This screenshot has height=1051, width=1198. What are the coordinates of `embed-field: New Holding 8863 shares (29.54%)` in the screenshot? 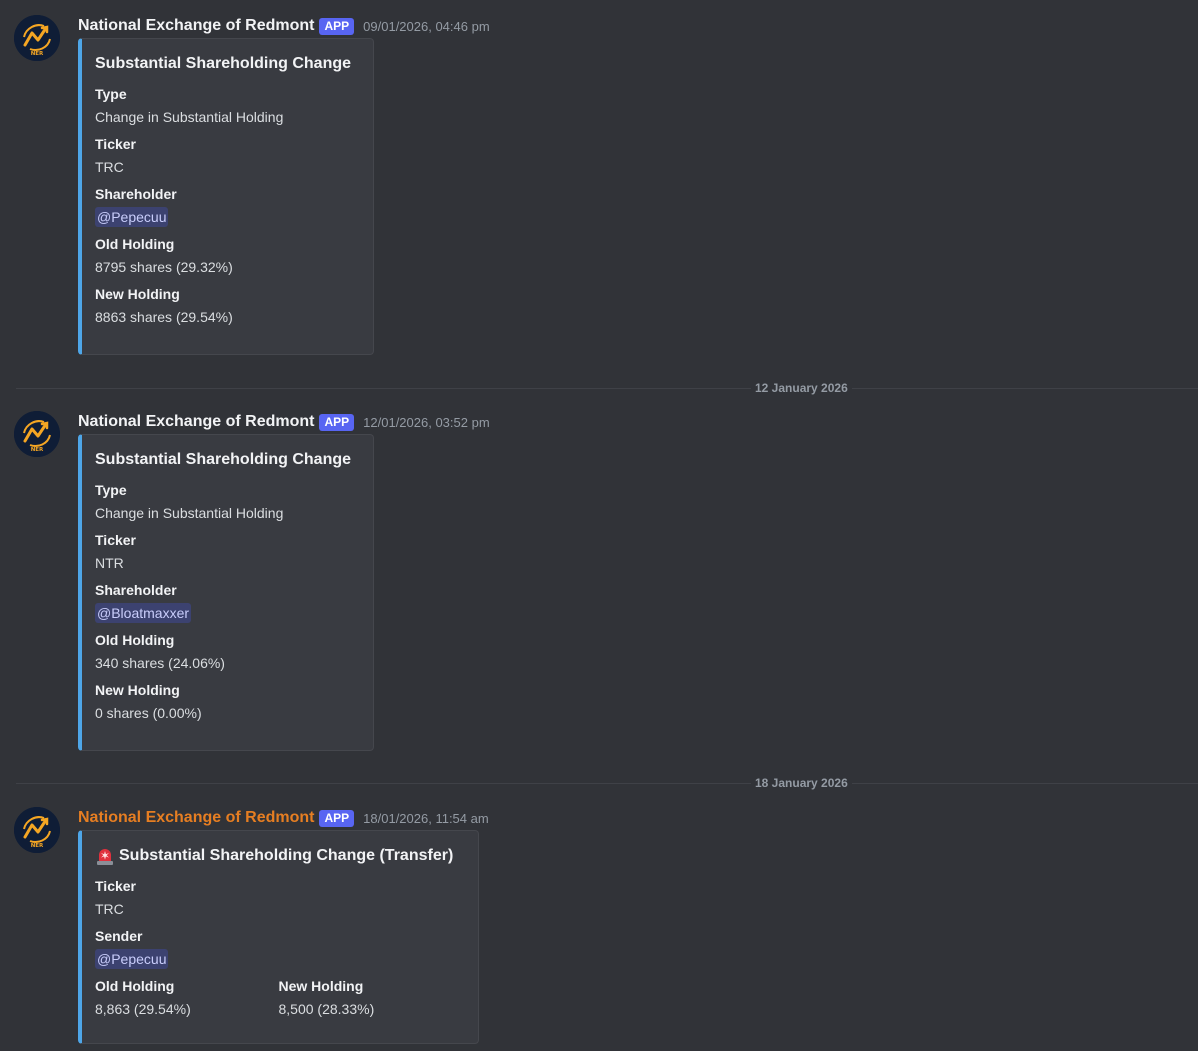 It's located at (226, 306).